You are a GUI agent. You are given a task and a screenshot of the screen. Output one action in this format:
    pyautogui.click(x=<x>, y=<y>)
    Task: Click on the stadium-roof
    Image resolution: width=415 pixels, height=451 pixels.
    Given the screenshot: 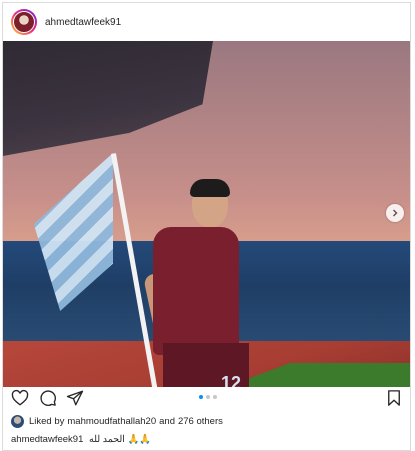 What is the action you would take?
    pyautogui.click(x=108, y=98)
    